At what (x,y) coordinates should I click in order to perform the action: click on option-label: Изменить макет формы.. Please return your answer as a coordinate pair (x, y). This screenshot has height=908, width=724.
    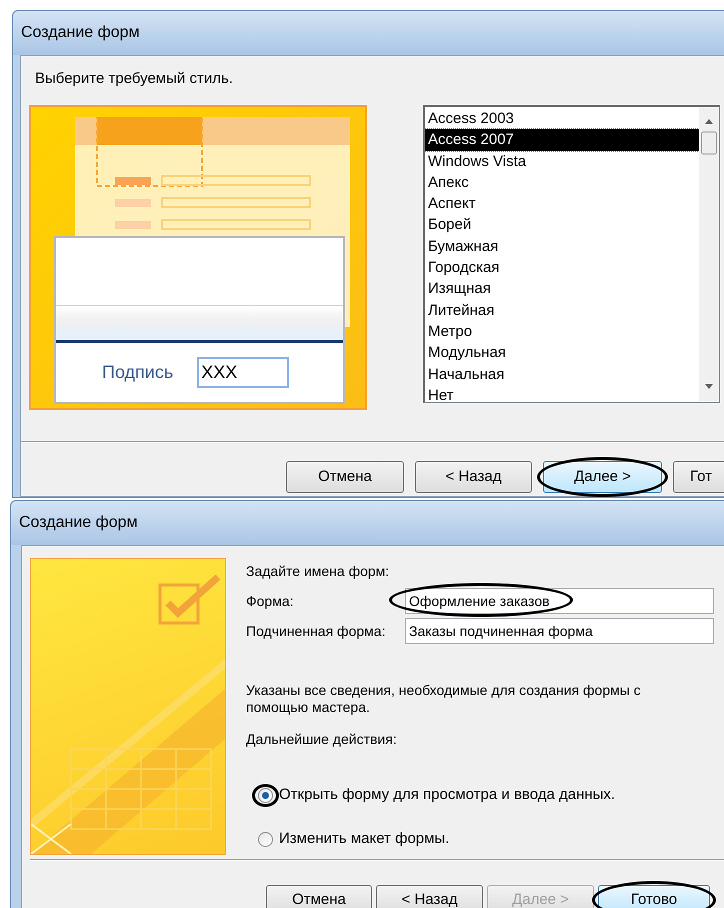
    Looking at the image, I should click on (364, 838).